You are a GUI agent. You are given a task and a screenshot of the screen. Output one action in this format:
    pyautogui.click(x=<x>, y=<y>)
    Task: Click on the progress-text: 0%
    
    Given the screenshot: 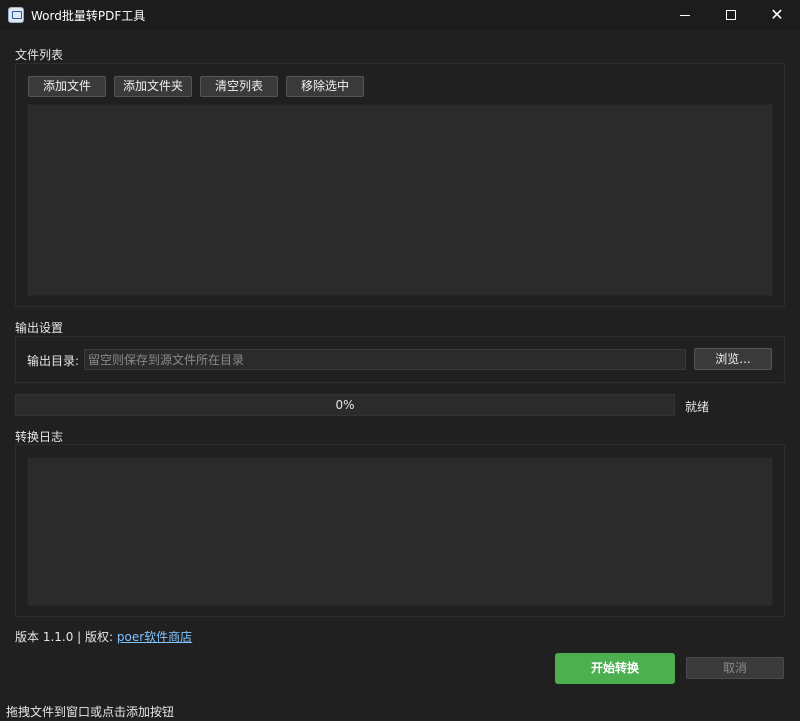 What is the action you would take?
    pyautogui.click(x=345, y=405)
    